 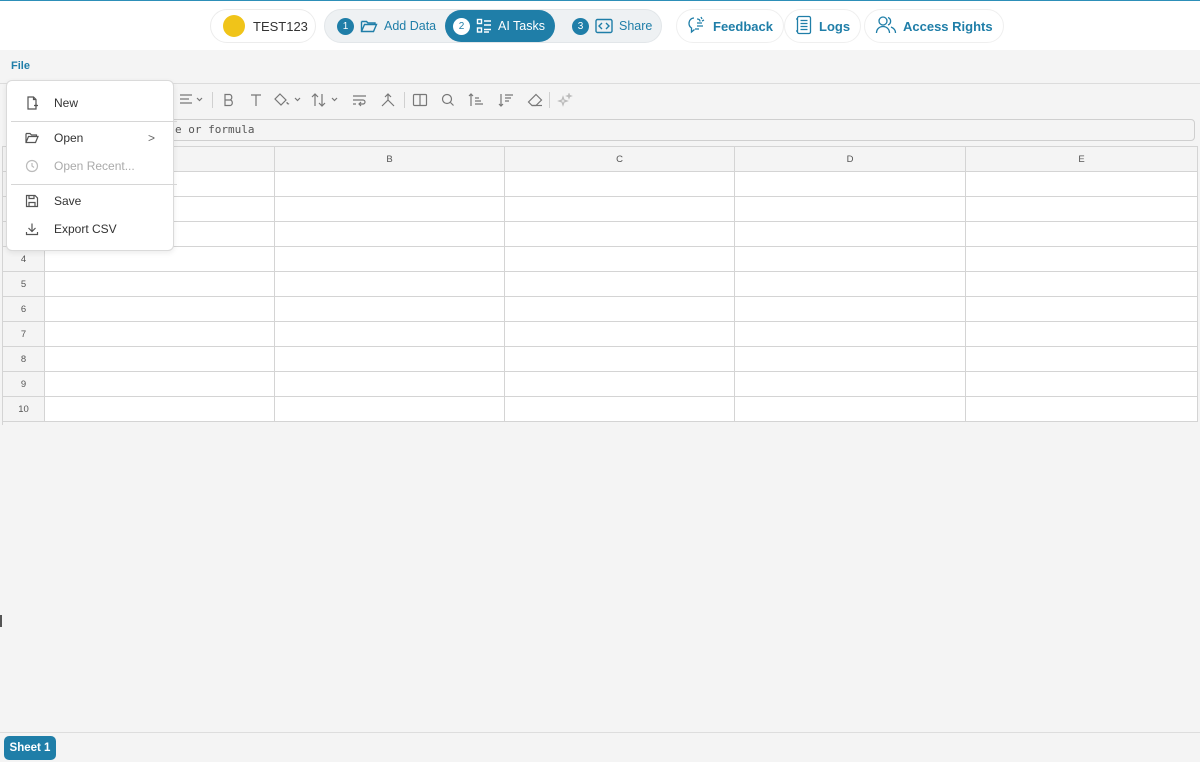 What do you see at coordinates (1, 621) in the screenshot?
I see `resize-handle` at bounding box center [1, 621].